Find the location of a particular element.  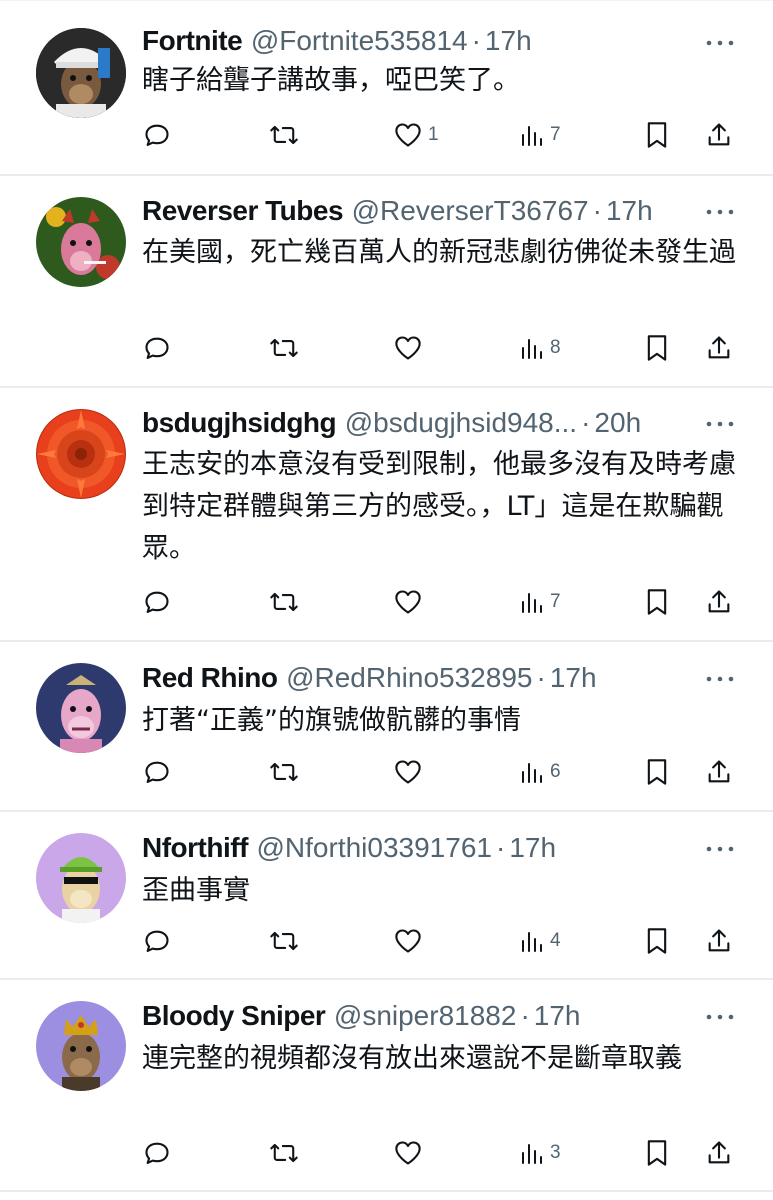

user-handle: @ReverserT36767 is located at coordinates (470, 210).